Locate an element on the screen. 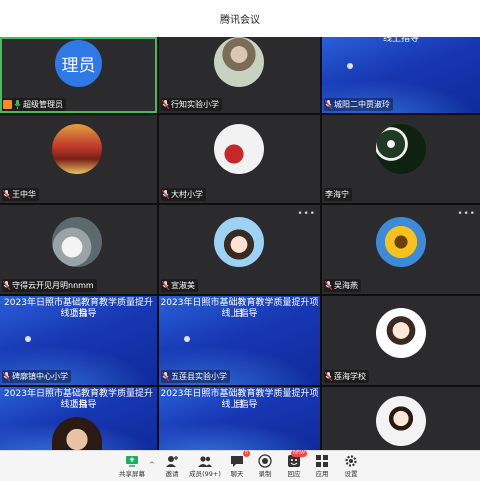  participant-name: 王中华 is located at coordinates (24, 194).